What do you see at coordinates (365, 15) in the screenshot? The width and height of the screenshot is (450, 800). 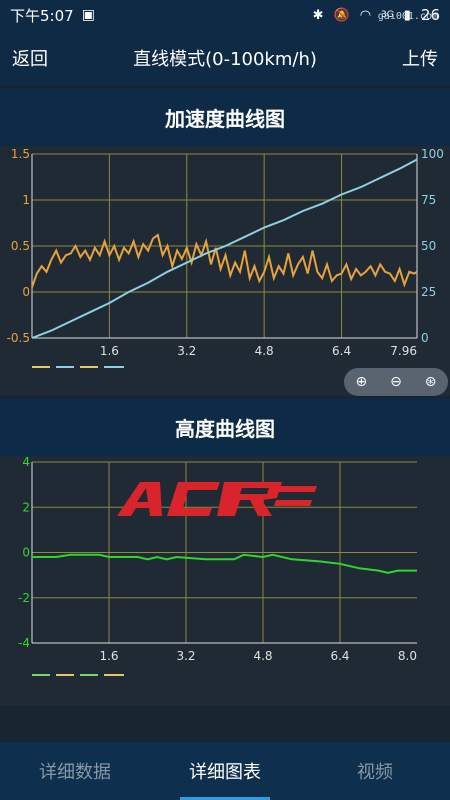 I see `wifi-icon: ◠` at bounding box center [365, 15].